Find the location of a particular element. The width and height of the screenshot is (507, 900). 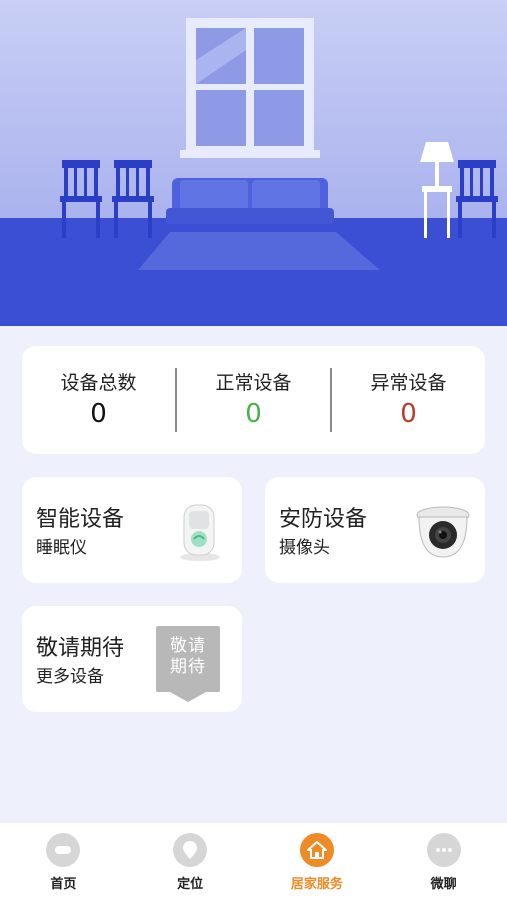

coming-soon-card: 敬请期待 更多设备 敬请 期待 is located at coordinates (132, 659).